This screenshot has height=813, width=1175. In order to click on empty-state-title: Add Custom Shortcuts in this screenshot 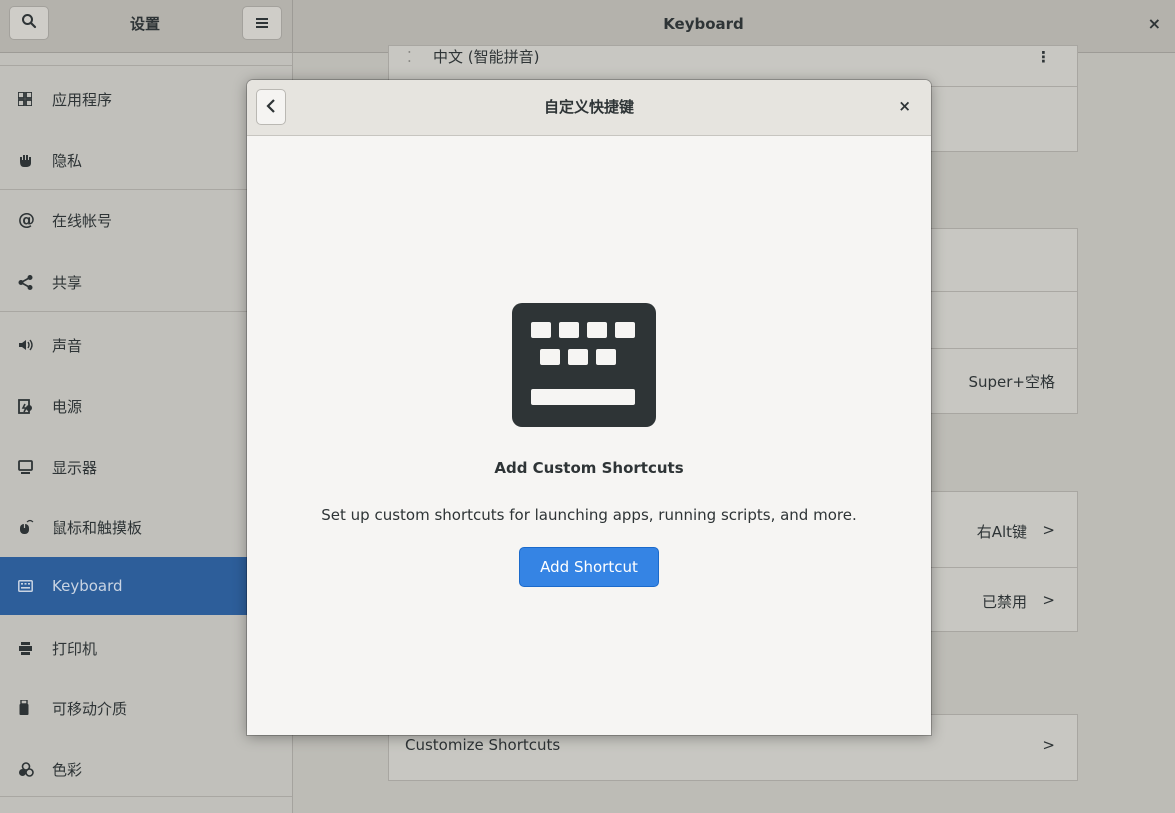, I will do `click(589, 468)`.